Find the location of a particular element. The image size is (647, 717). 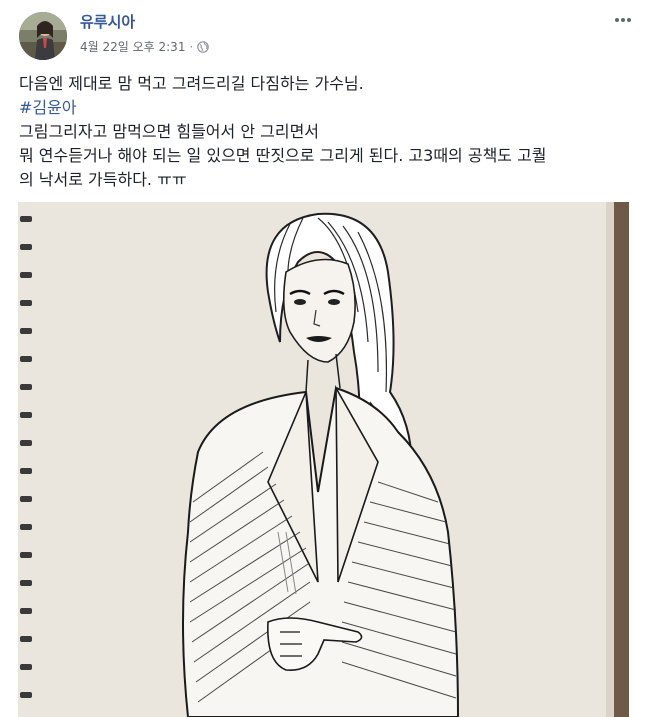

more-options-icon is located at coordinates (623, 20).